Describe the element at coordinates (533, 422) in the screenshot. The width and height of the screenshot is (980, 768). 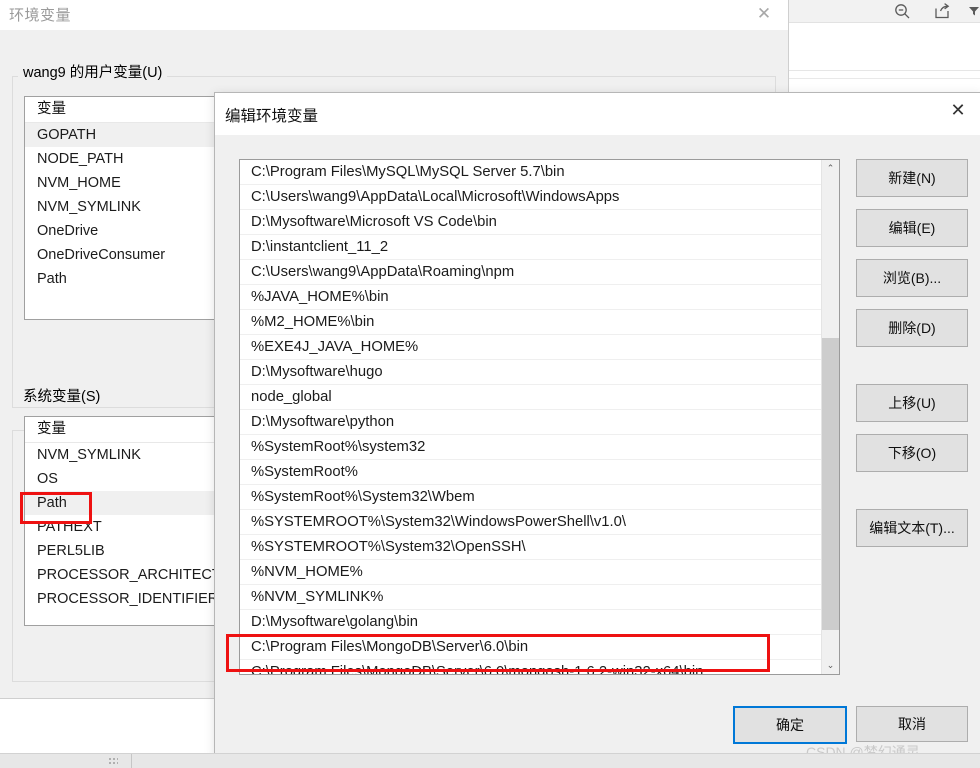
I see `path-entry-row: D:\Mysoftware\python` at that location.